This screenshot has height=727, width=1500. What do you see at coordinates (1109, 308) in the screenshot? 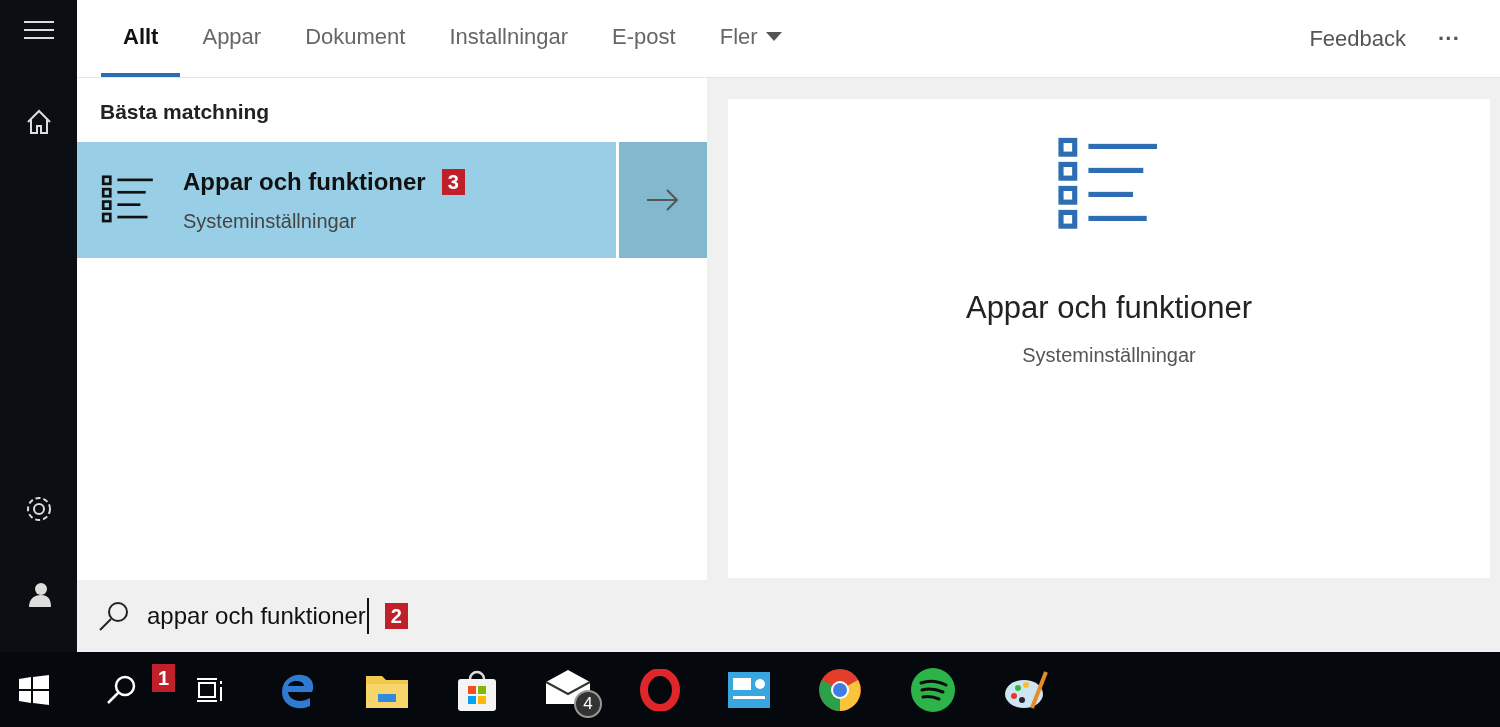
I see `preview-title: Appar och funktioner` at bounding box center [1109, 308].